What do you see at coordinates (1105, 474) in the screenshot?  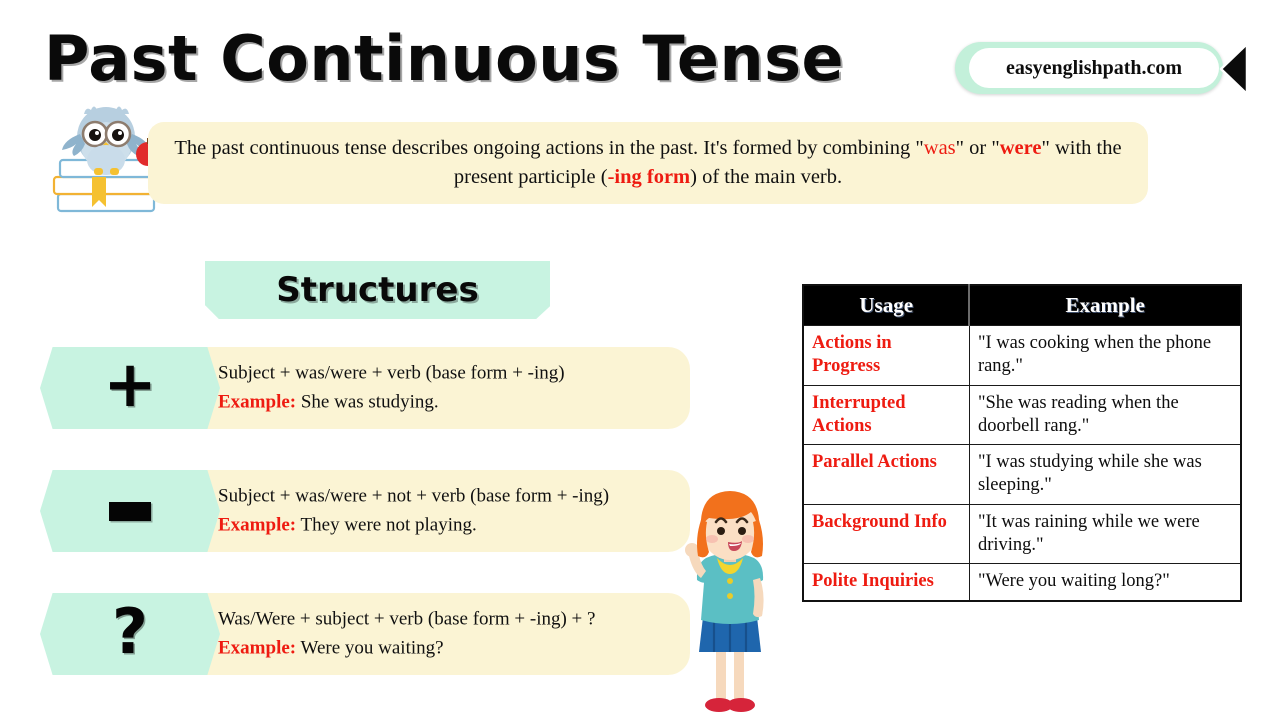 I see `cell-example: "I was studying while she was sleeping."` at bounding box center [1105, 474].